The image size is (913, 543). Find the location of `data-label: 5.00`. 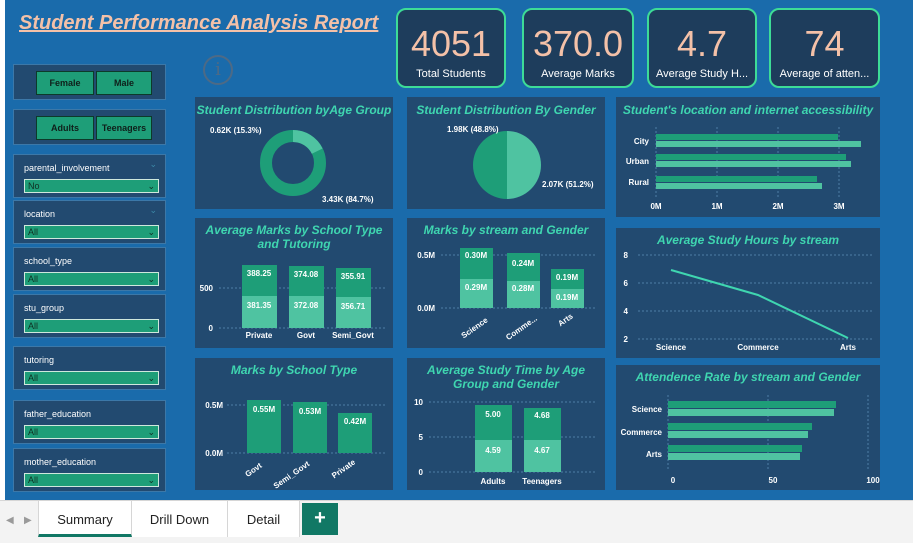

data-label: 5.00 is located at coordinates (493, 414).